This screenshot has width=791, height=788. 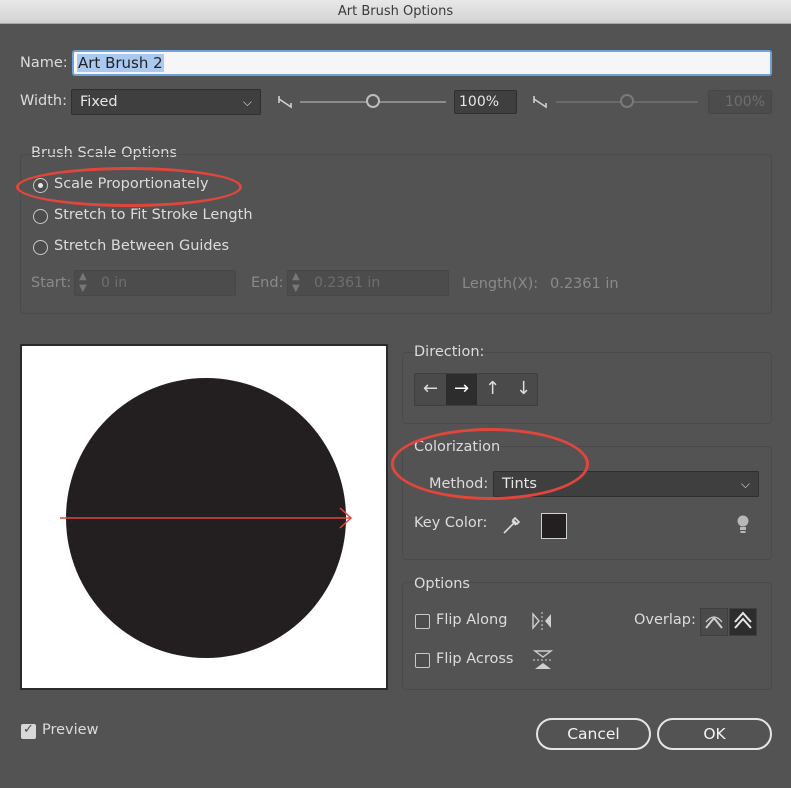 What do you see at coordinates (155, 283) in the screenshot?
I see `start-field: ▲ ▼ 0 in` at bounding box center [155, 283].